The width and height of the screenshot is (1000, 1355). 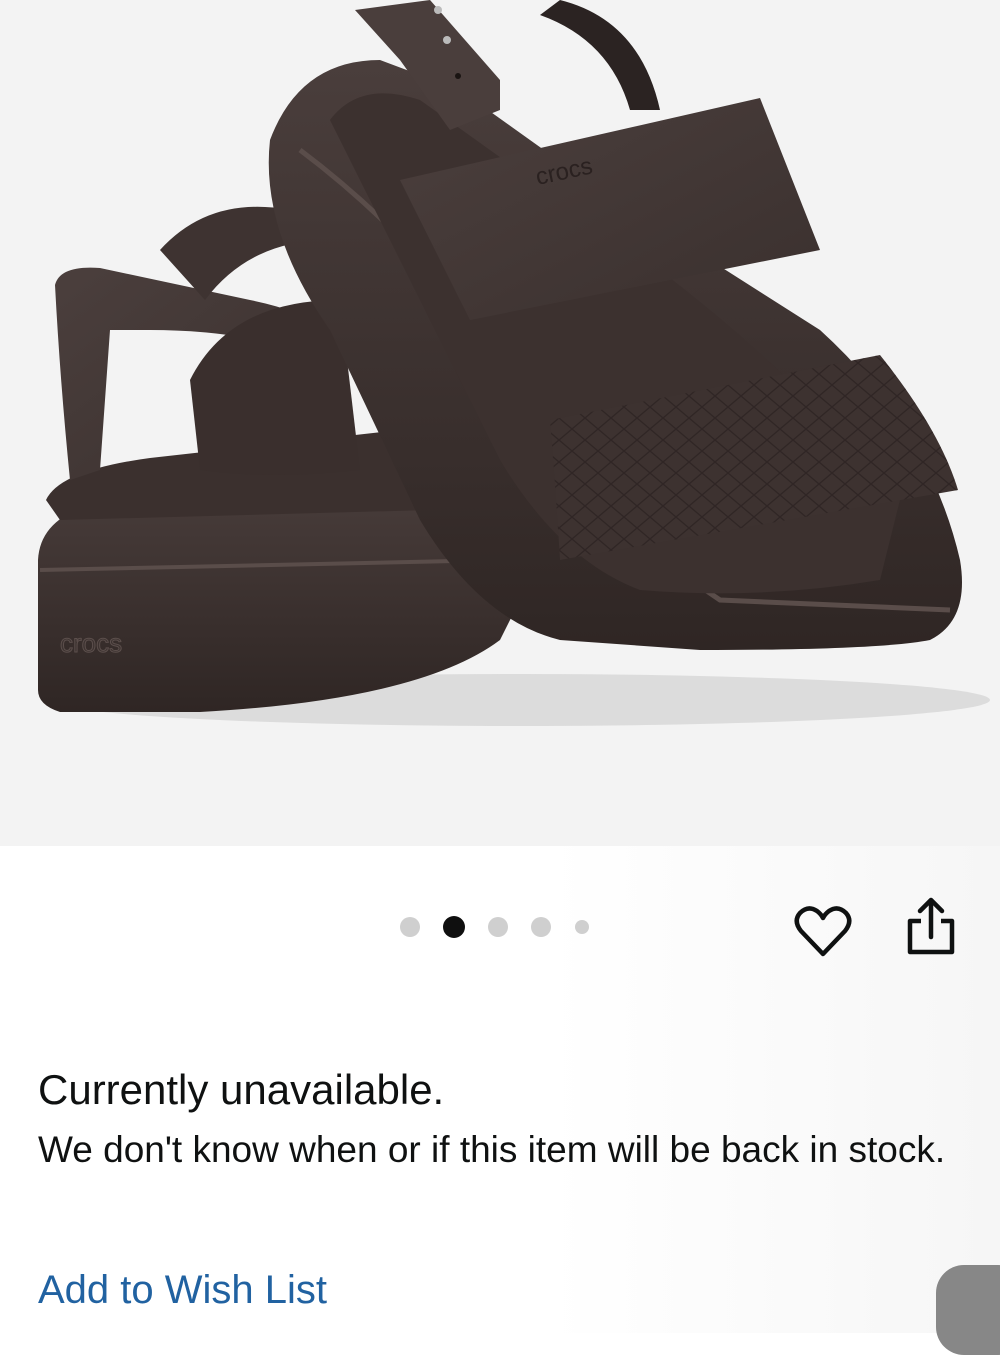 What do you see at coordinates (823, 932) in the screenshot?
I see `heart-icon` at bounding box center [823, 932].